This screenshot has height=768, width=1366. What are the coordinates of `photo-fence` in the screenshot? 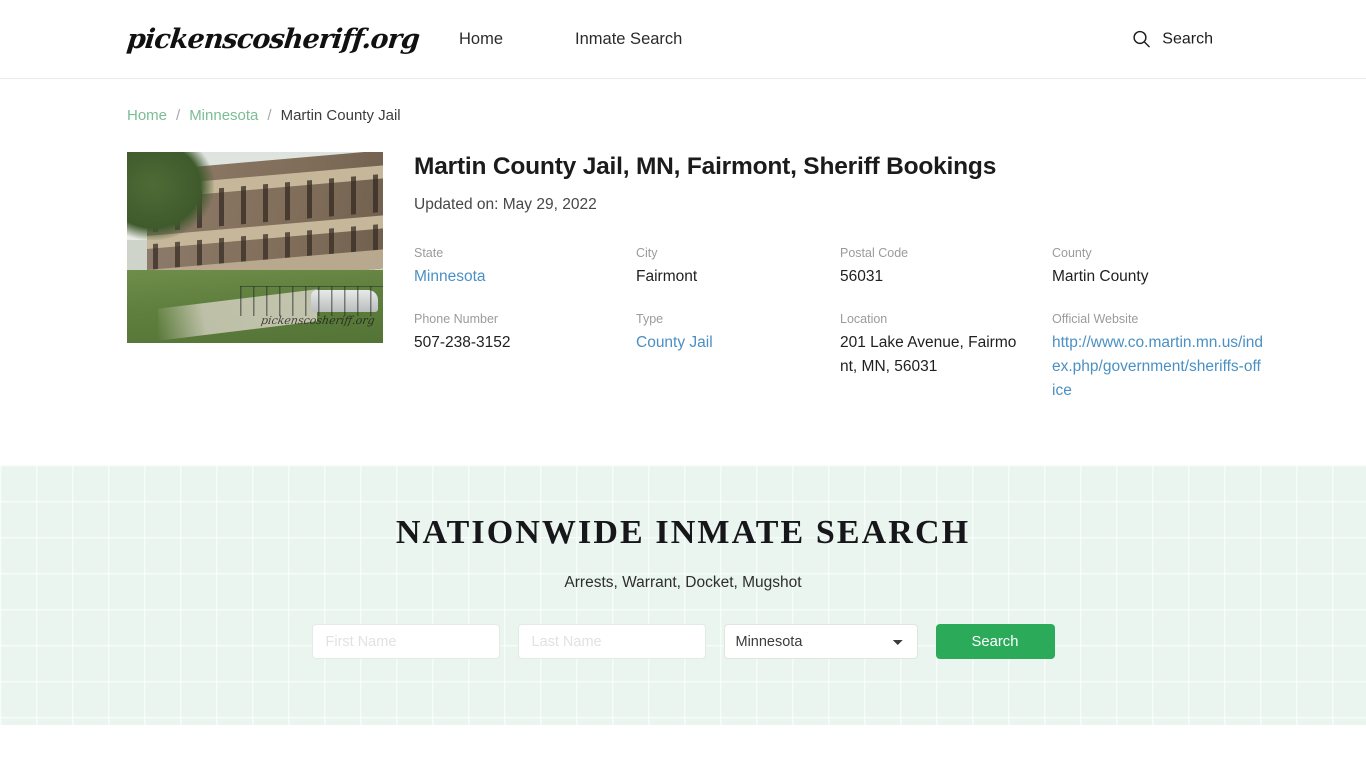 It's located at (311, 301).